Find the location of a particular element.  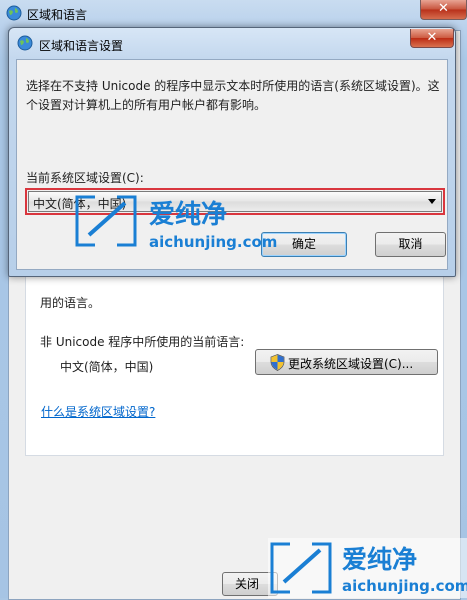

shield-icon is located at coordinates (277, 362).